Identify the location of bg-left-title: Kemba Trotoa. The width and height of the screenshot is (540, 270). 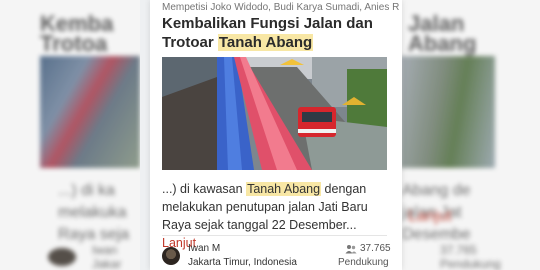
(77, 33).